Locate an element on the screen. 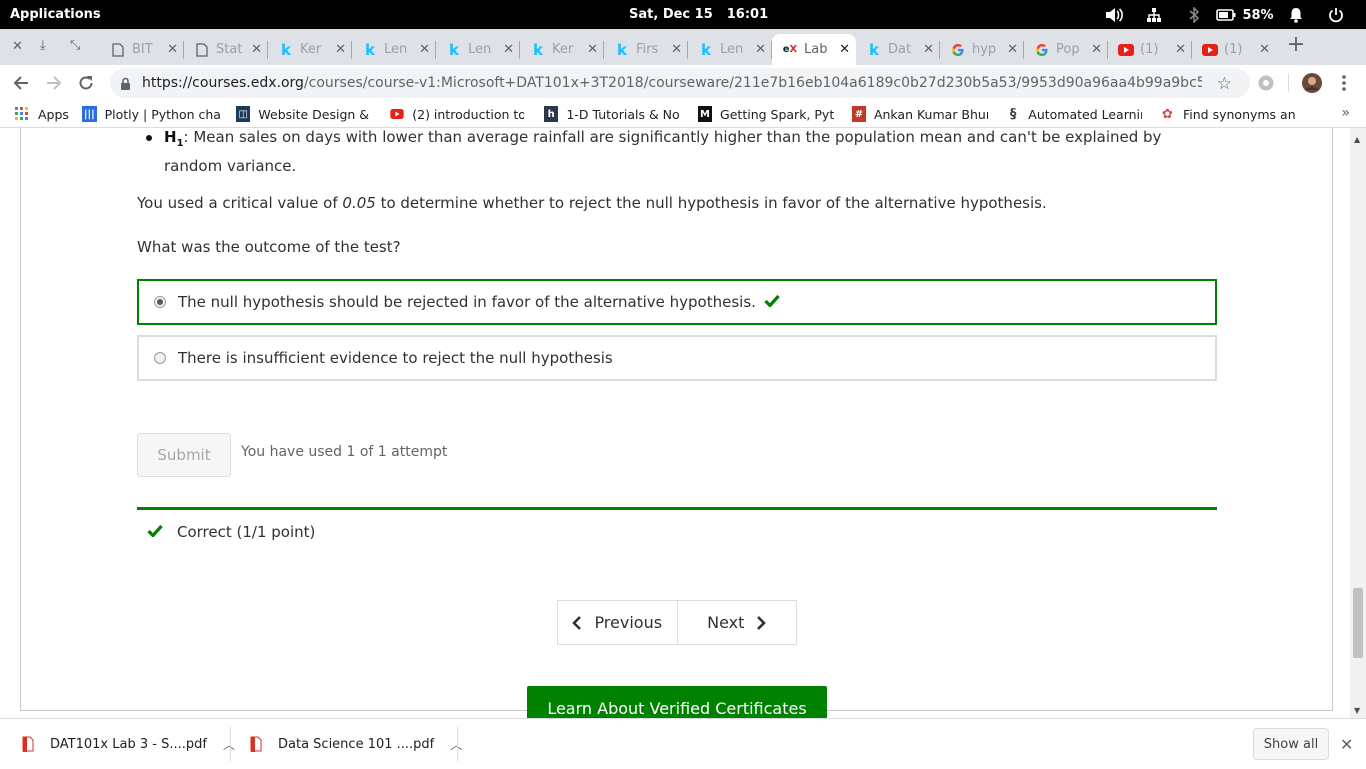 The height and width of the screenshot is (769, 1366). tab-pop: Pop ✕ is located at coordinates (1066, 49).